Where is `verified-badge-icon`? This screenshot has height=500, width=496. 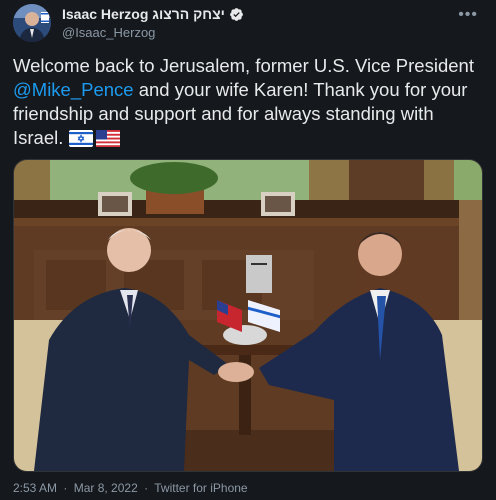
verified-badge-icon is located at coordinates (236, 14).